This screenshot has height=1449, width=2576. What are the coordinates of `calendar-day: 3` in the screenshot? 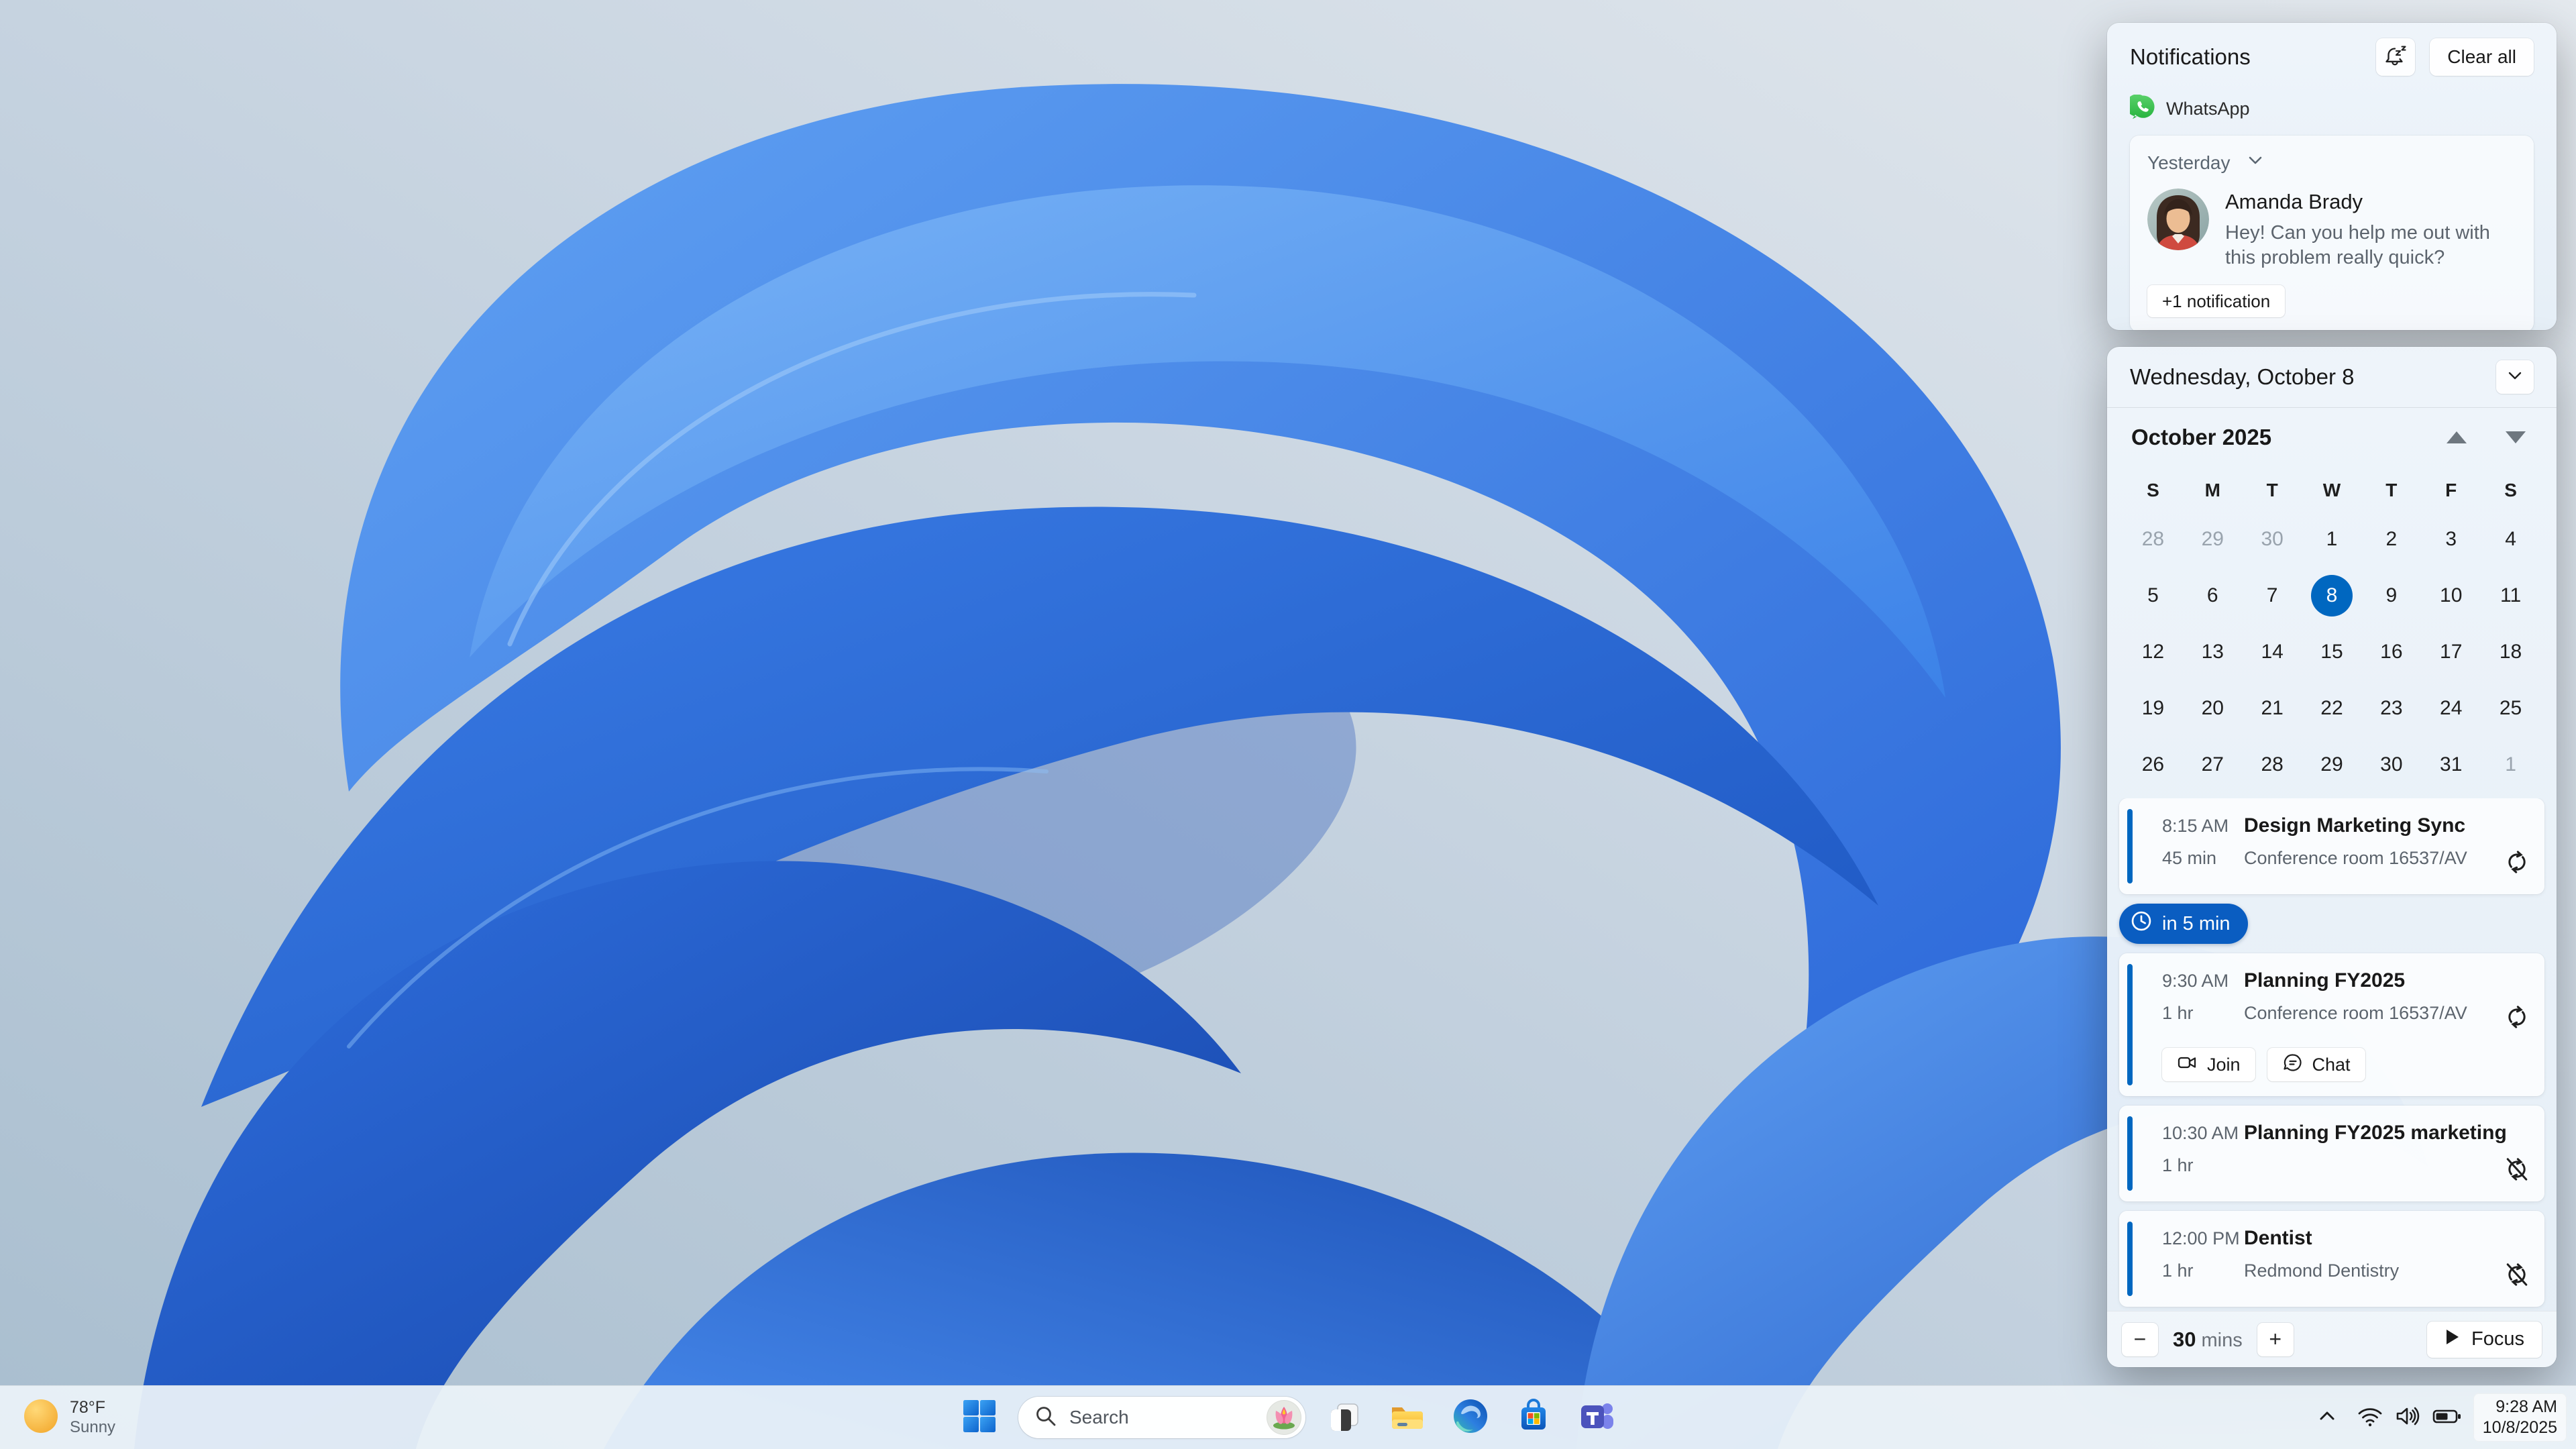 It's located at (2451, 539).